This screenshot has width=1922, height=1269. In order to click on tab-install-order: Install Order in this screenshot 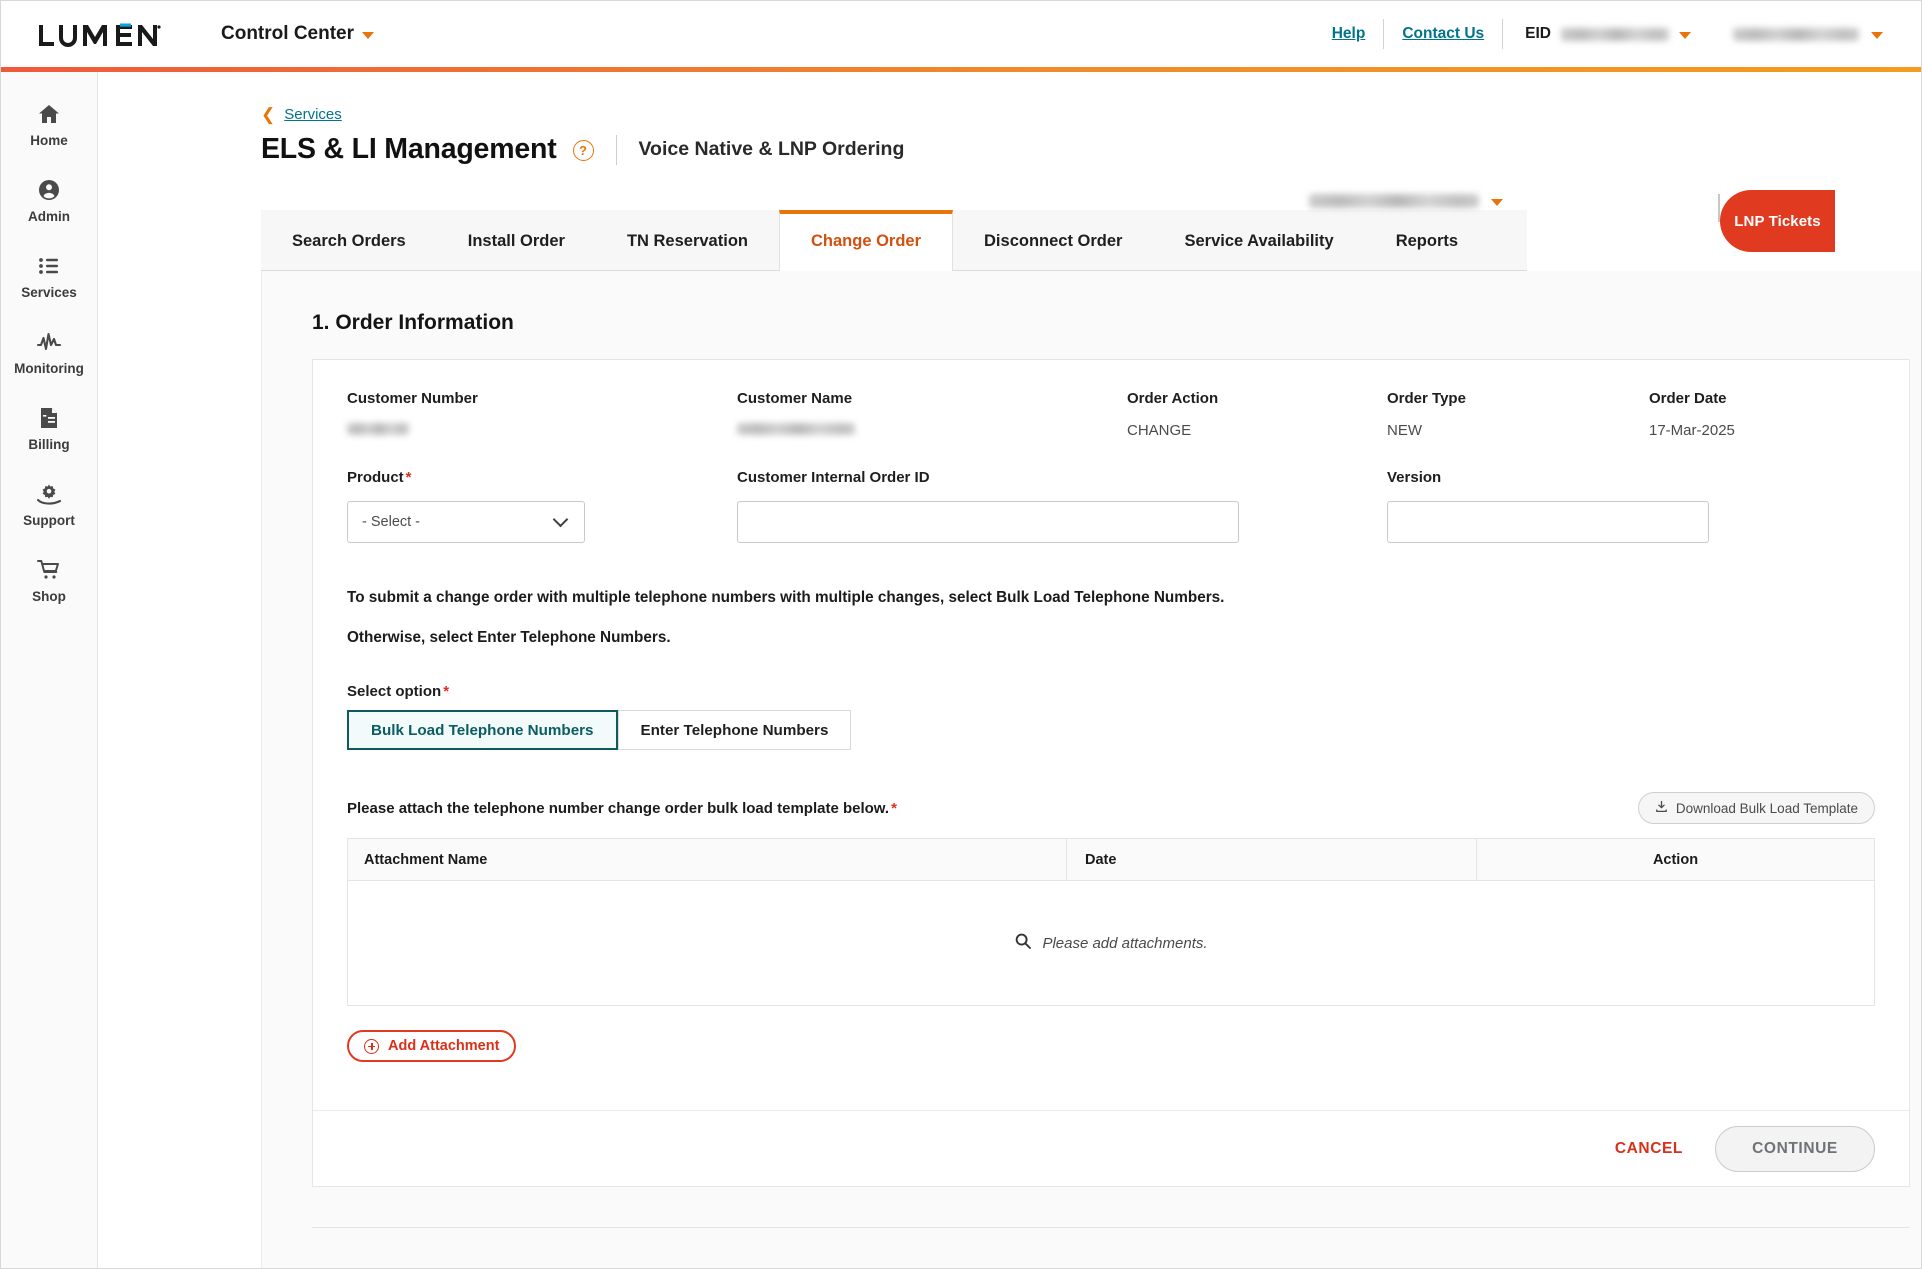, I will do `click(516, 240)`.